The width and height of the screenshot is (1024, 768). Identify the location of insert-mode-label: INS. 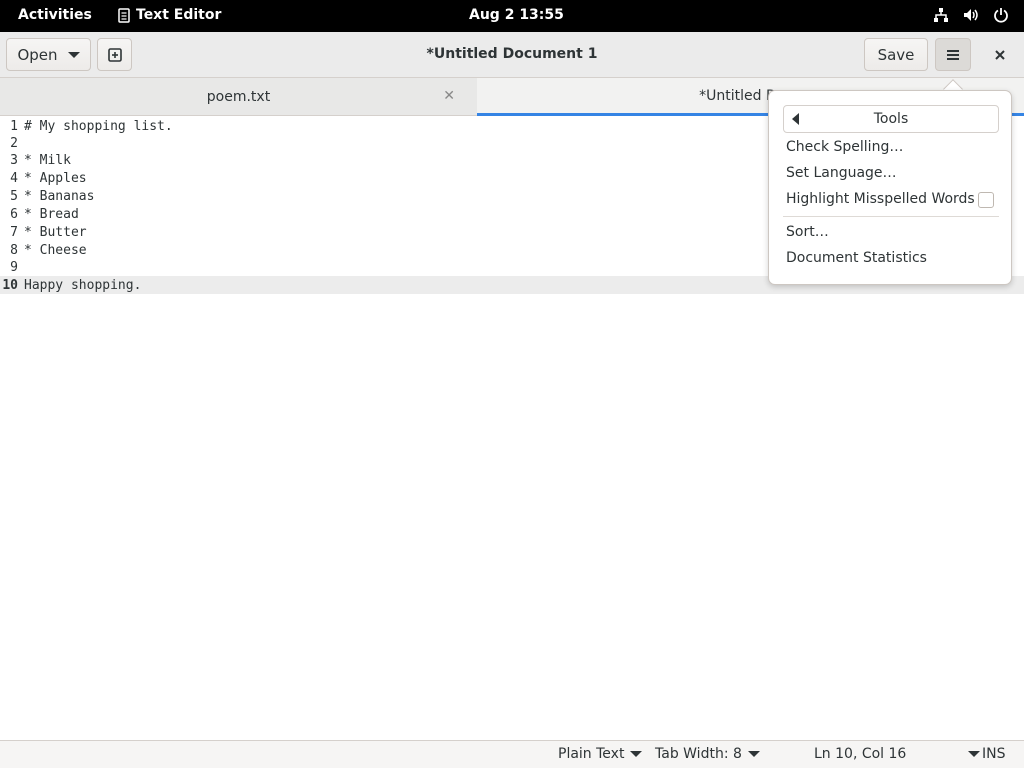
(994, 754).